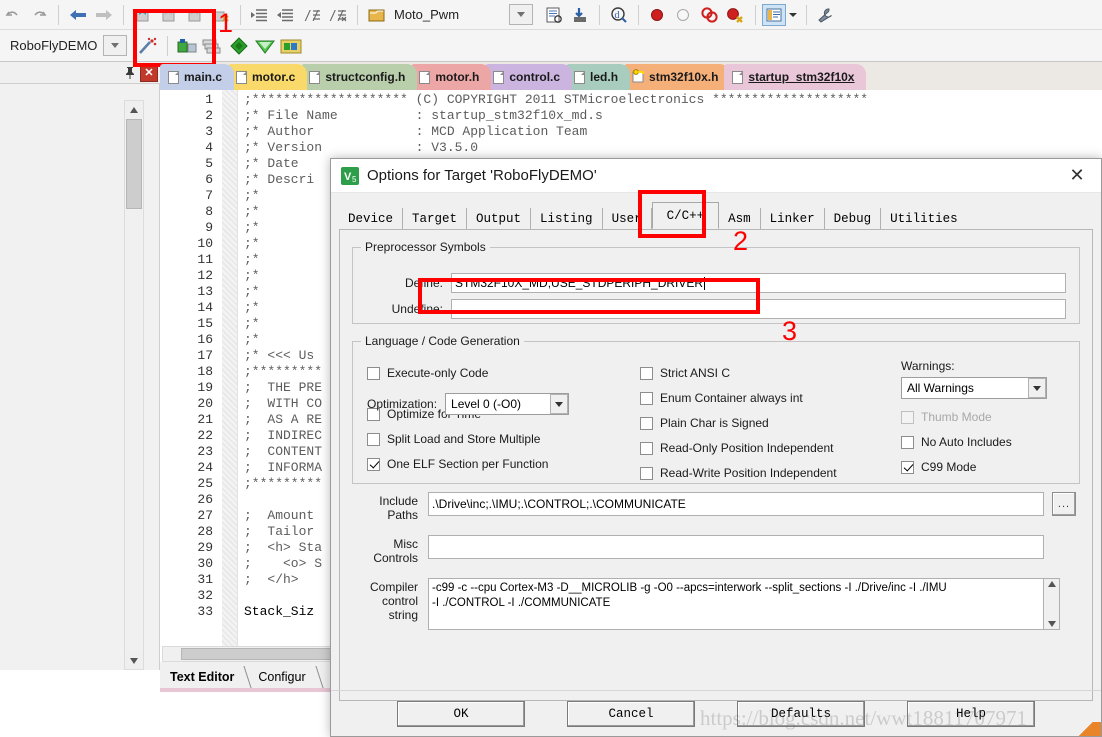  What do you see at coordinates (826, 15) in the screenshot?
I see `configure-icon` at bounding box center [826, 15].